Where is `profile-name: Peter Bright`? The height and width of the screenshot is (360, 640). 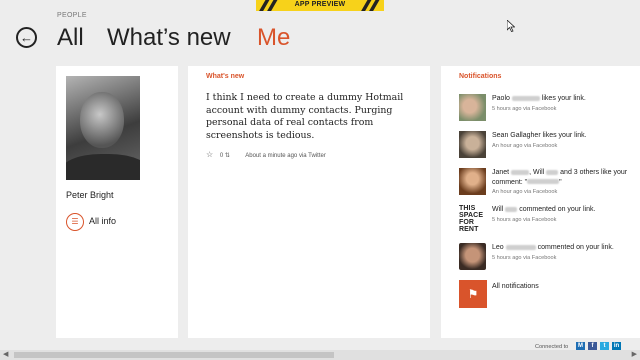 profile-name: Peter Bright is located at coordinates (90, 195).